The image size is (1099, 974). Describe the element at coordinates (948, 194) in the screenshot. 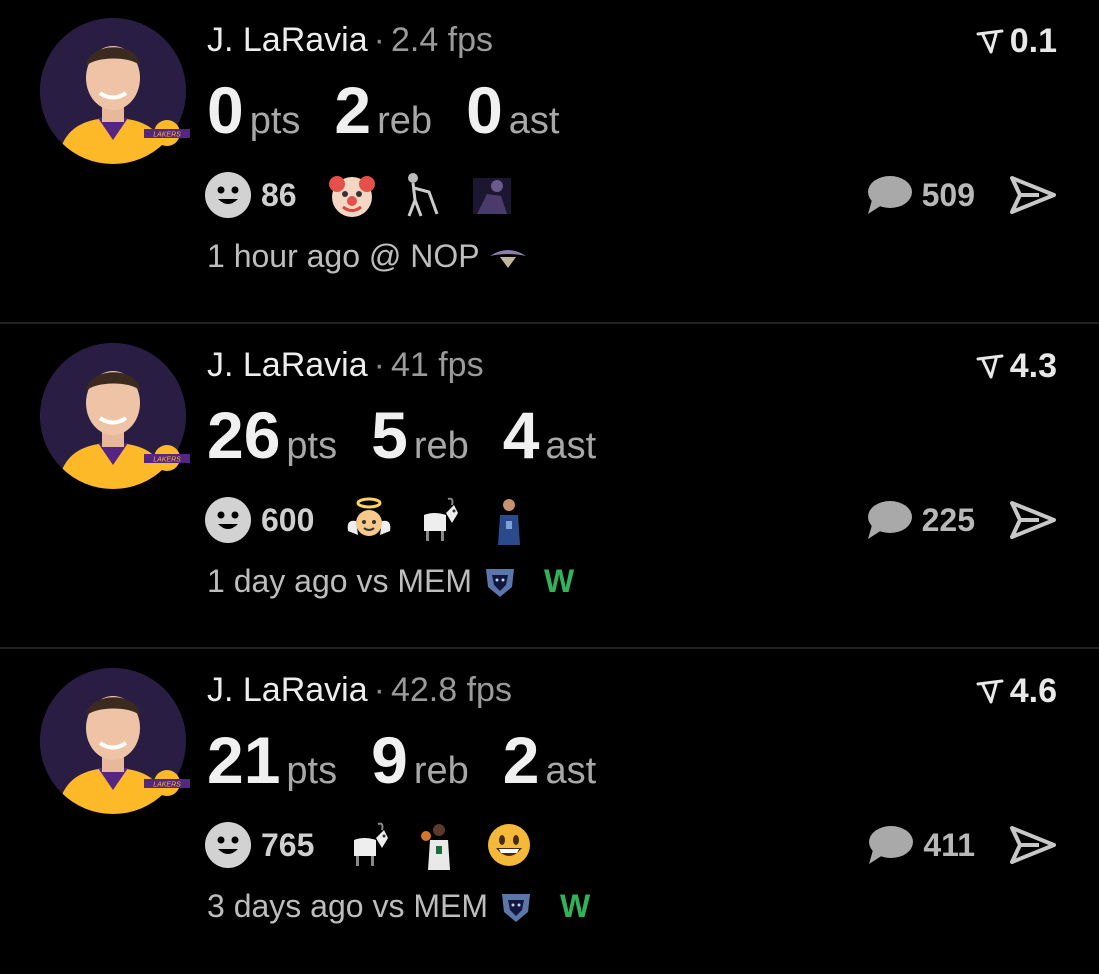

I see `comment-count: 509` at that location.